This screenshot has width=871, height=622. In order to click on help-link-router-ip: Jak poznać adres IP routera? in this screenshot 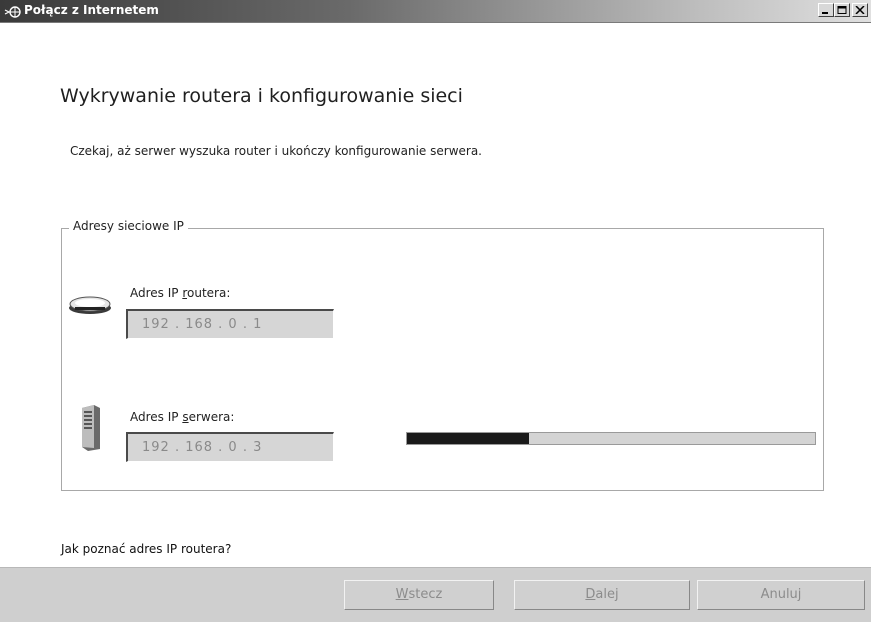, I will do `click(146, 549)`.